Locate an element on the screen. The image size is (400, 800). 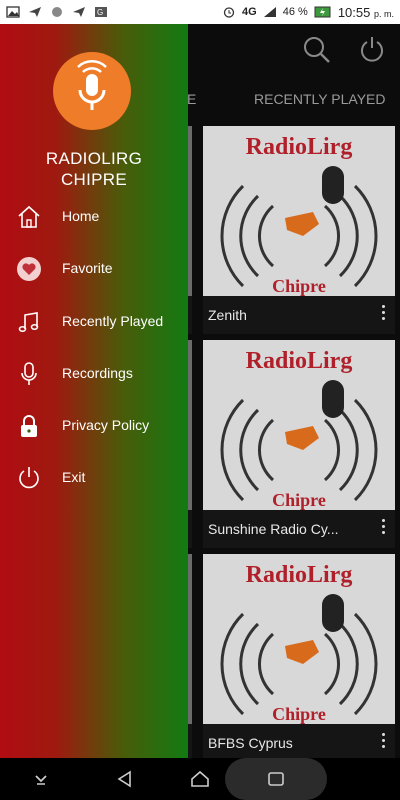
station-name: Zenith is located at coordinates (227, 315).